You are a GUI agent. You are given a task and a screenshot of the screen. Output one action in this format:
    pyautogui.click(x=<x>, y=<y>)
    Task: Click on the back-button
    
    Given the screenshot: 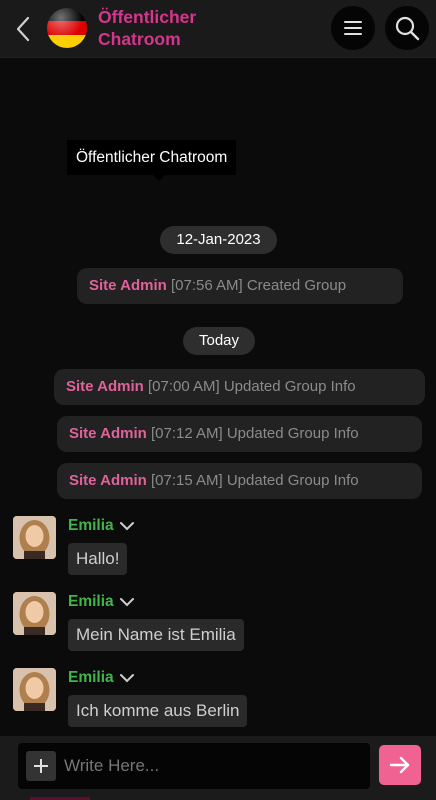 What is the action you would take?
    pyautogui.click(x=24, y=29)
    